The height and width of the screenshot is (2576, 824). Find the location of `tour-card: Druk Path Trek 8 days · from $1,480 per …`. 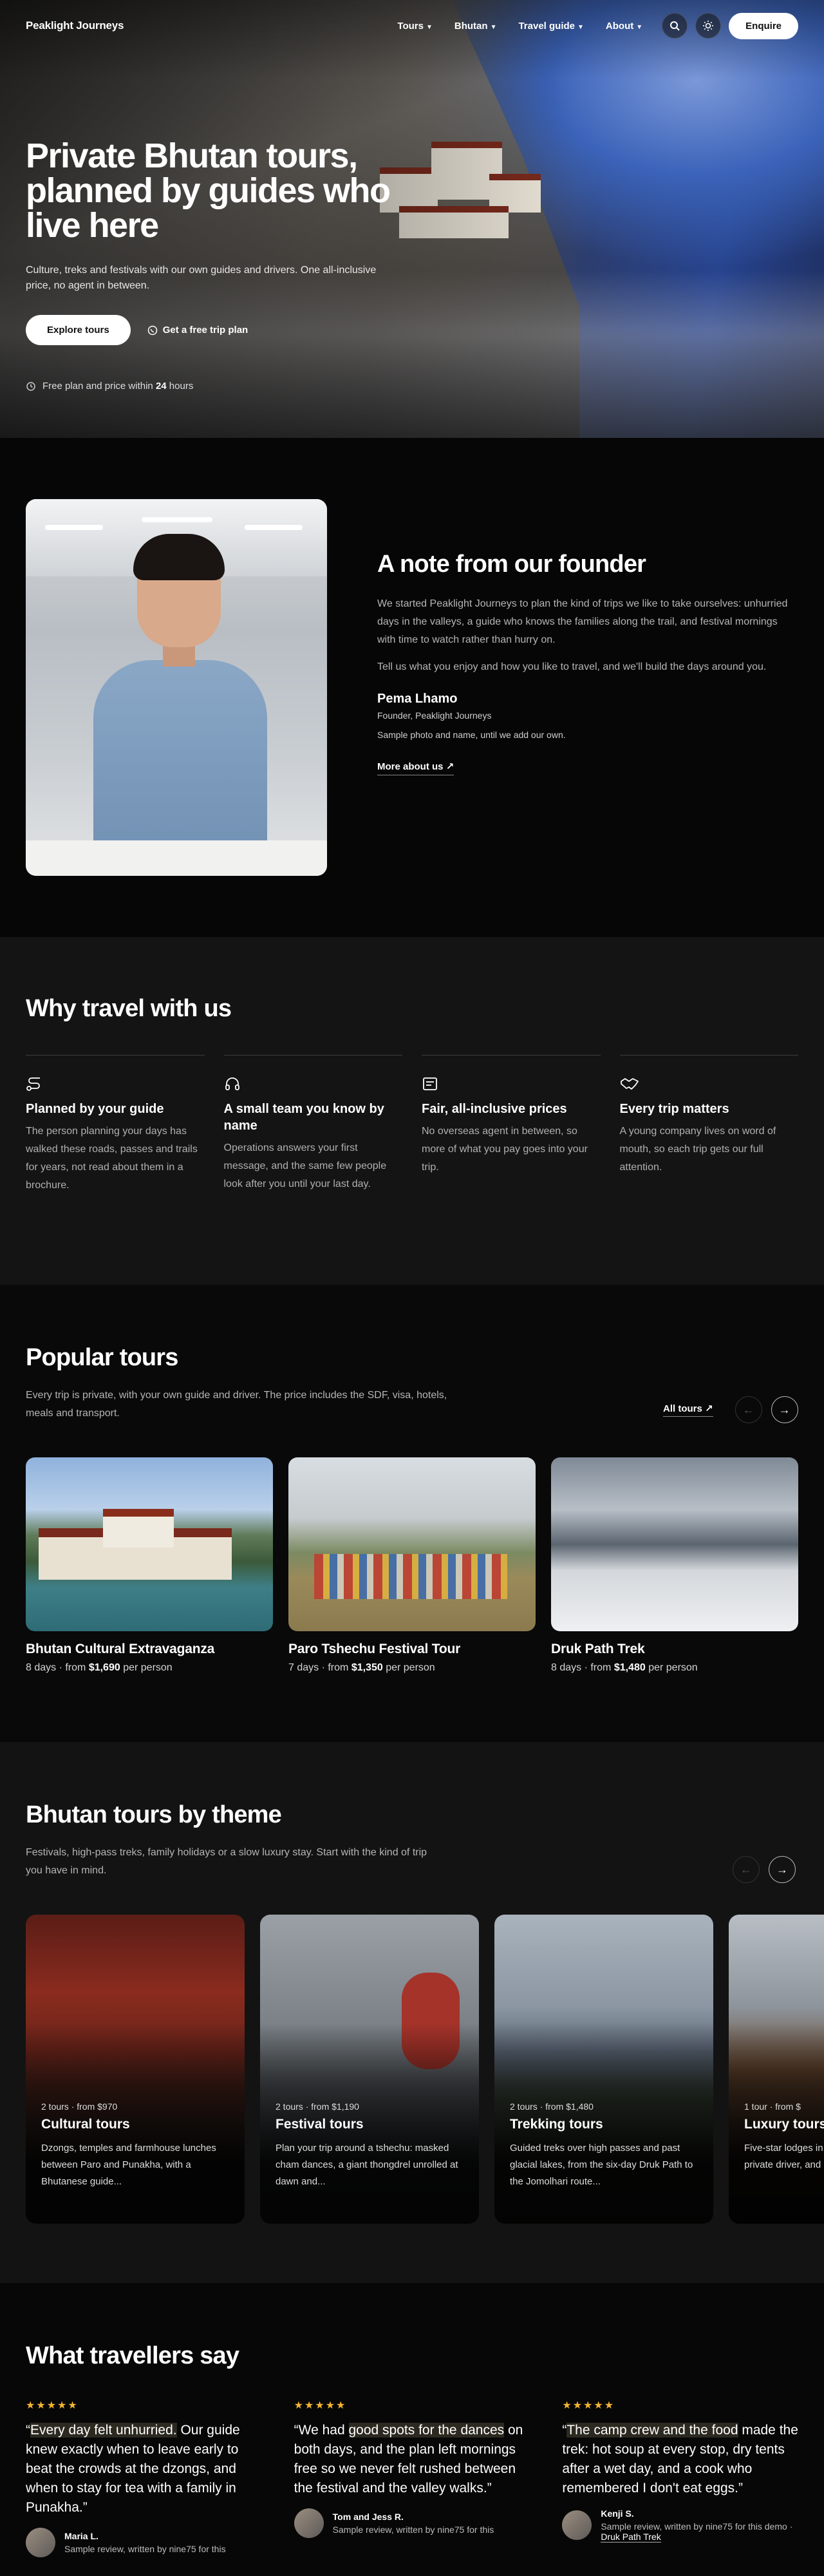

tour-card: Druk Path Trek 8 days · from $1,480 per … is located at coordinates (674, 1566).